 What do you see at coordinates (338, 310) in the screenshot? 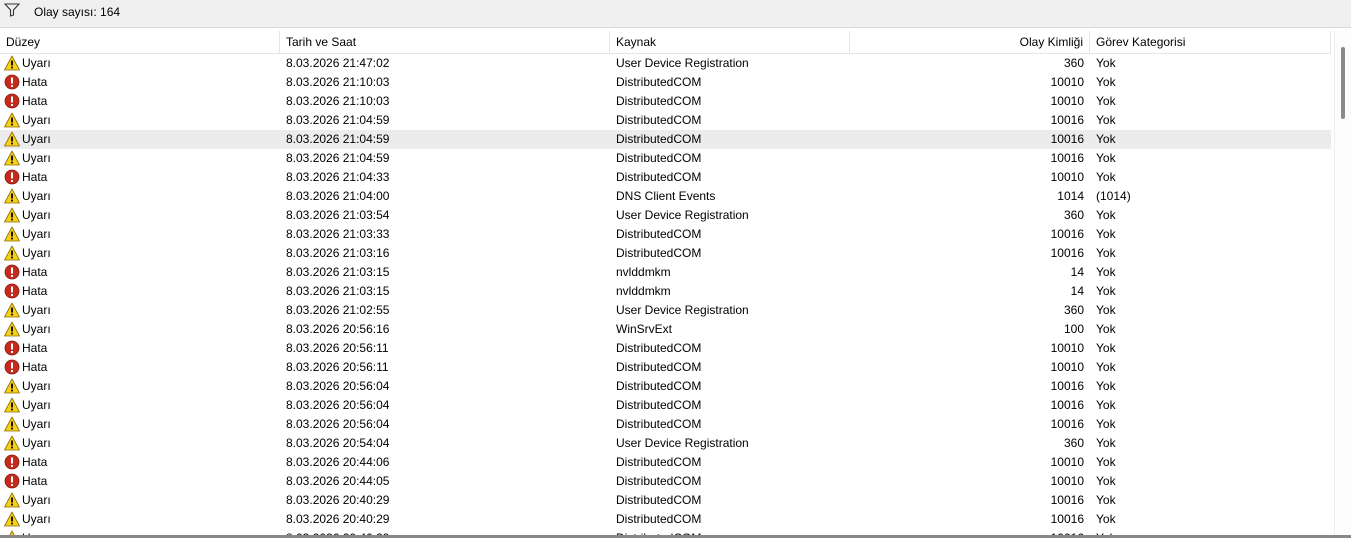
I see `datetime-cell: 8.03.2026 21:02:55` at bounding box center [338, 310].